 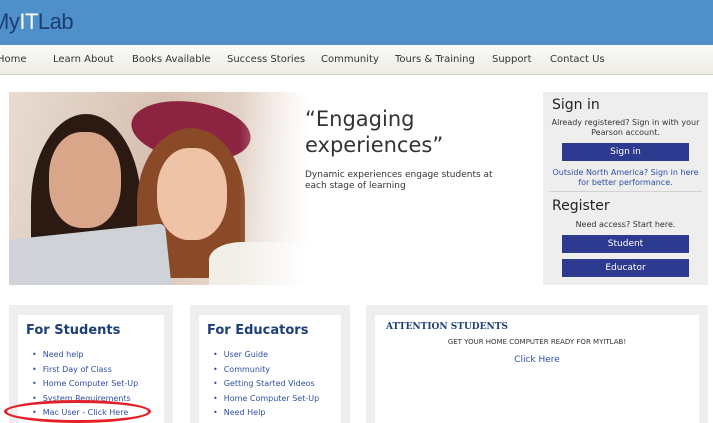 I want to click on attention-title: ATTENTION STUDENTS, so click(x=447, y=327).